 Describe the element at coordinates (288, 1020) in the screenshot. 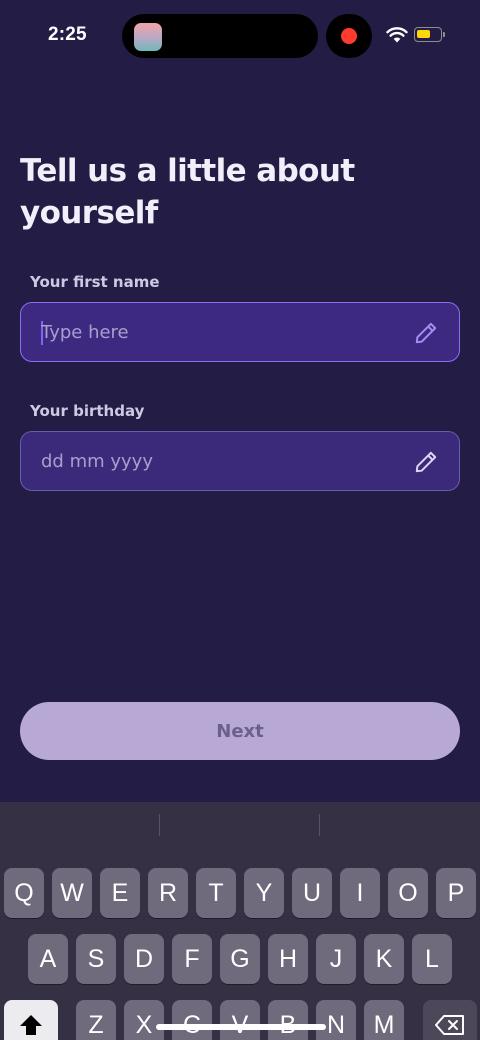

I see `key-b: B` at that location.